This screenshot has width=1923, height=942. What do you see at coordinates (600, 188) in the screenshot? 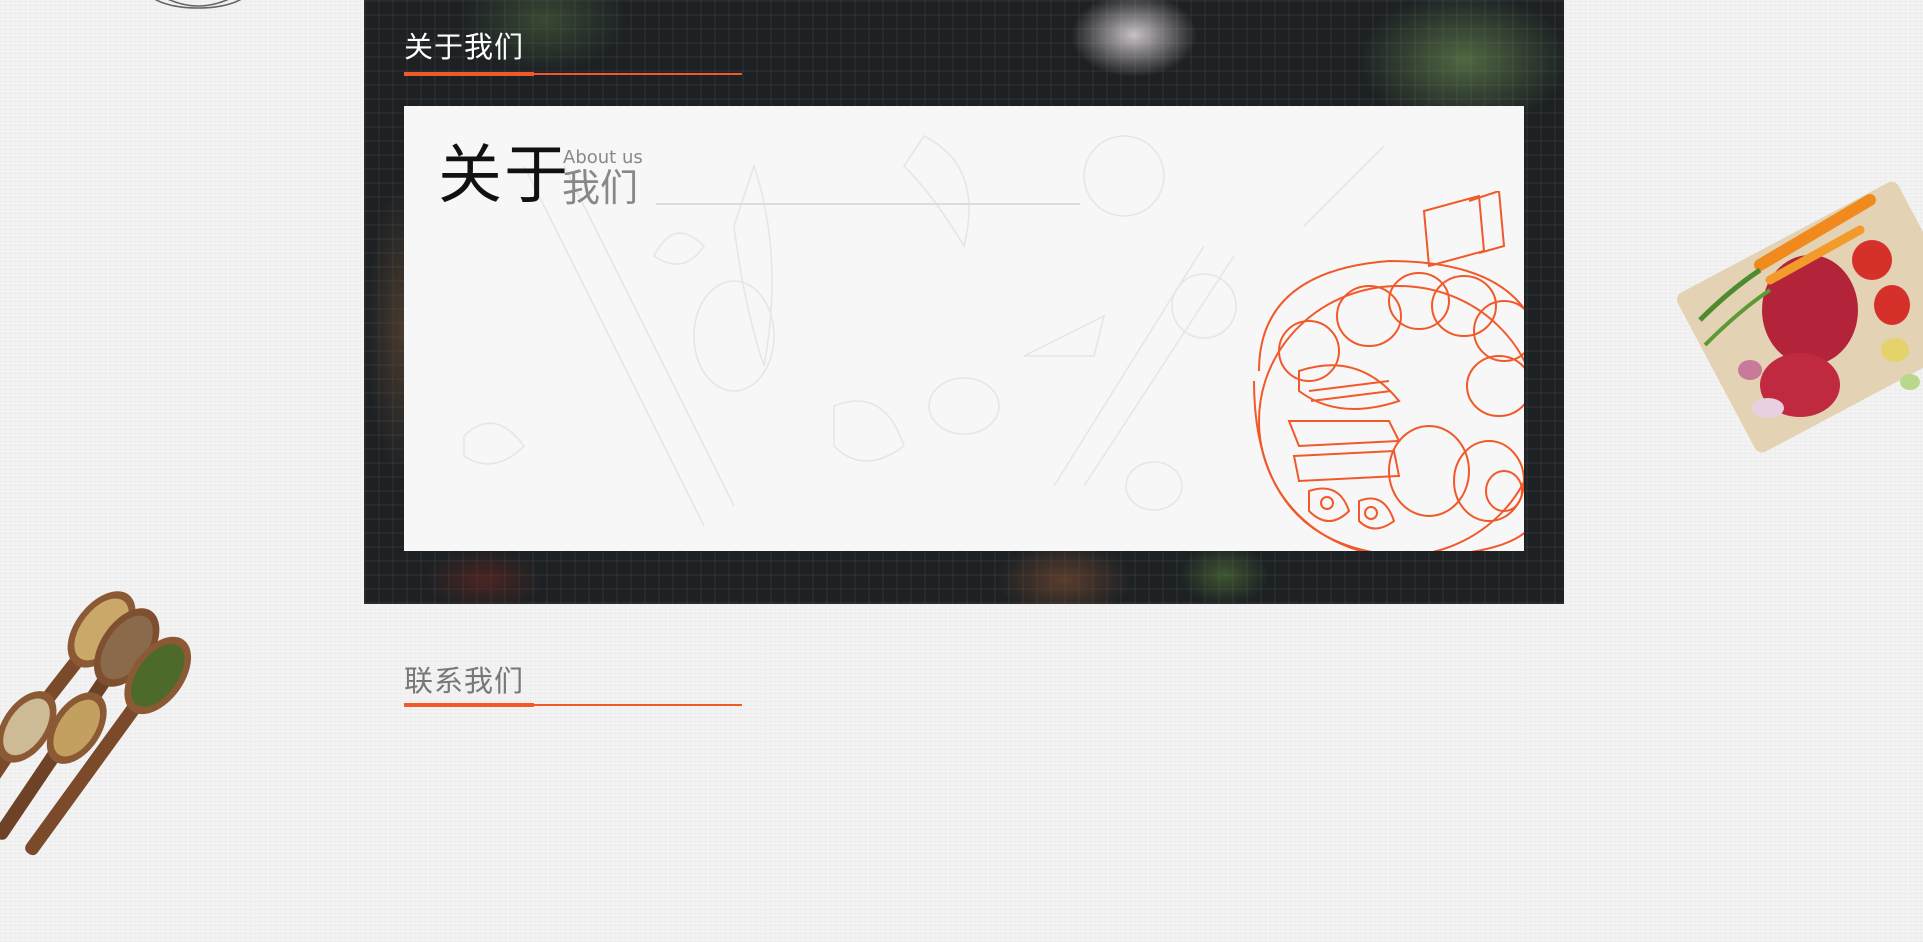
I see `about-card-title-sub: 我们` at bounding box center [600, 188].